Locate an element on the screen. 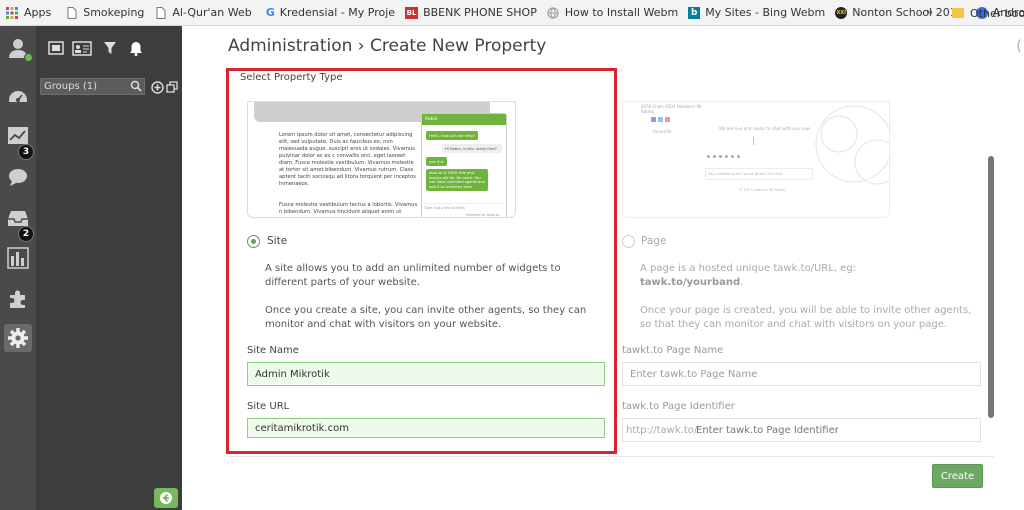  addons-button is located at coordinates (18, 298).